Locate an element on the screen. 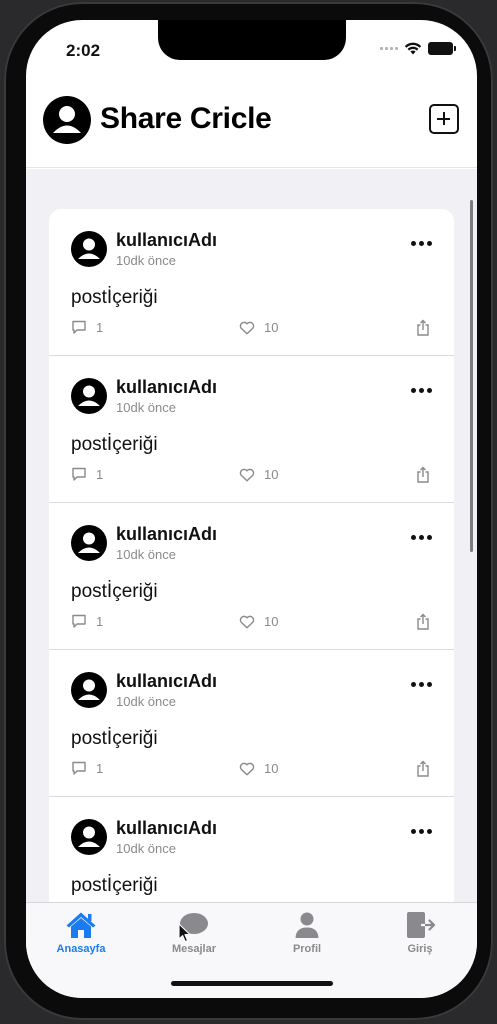  tab-label: Profil is located at coordinates (307, 949).